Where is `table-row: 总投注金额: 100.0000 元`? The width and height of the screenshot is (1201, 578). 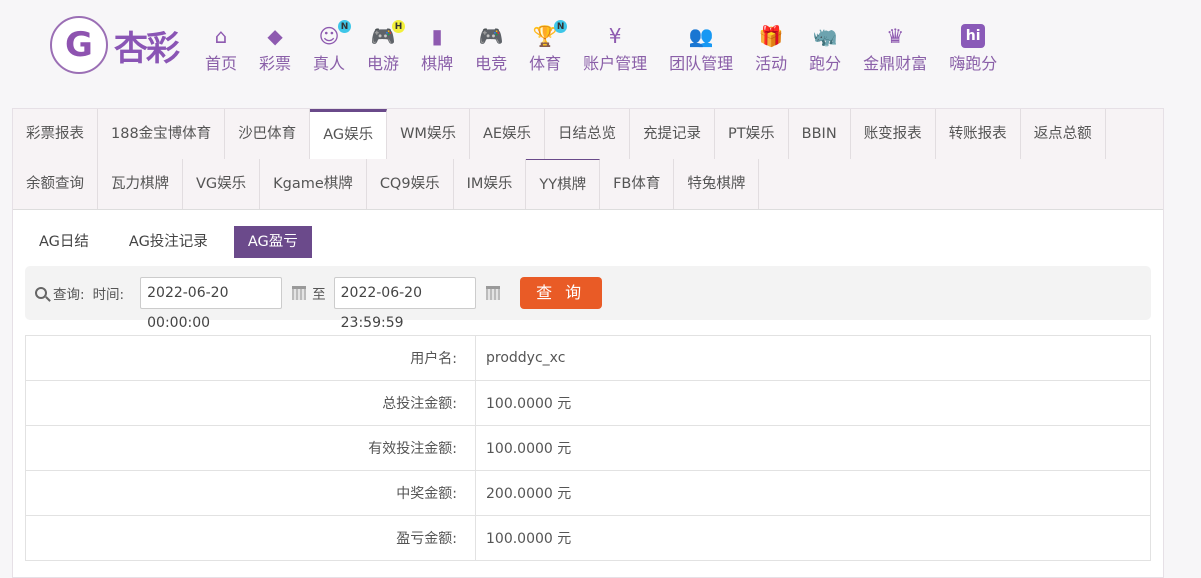
table-row: 总投注金额: 100.0000 元 is located at coordinates (588, 403).